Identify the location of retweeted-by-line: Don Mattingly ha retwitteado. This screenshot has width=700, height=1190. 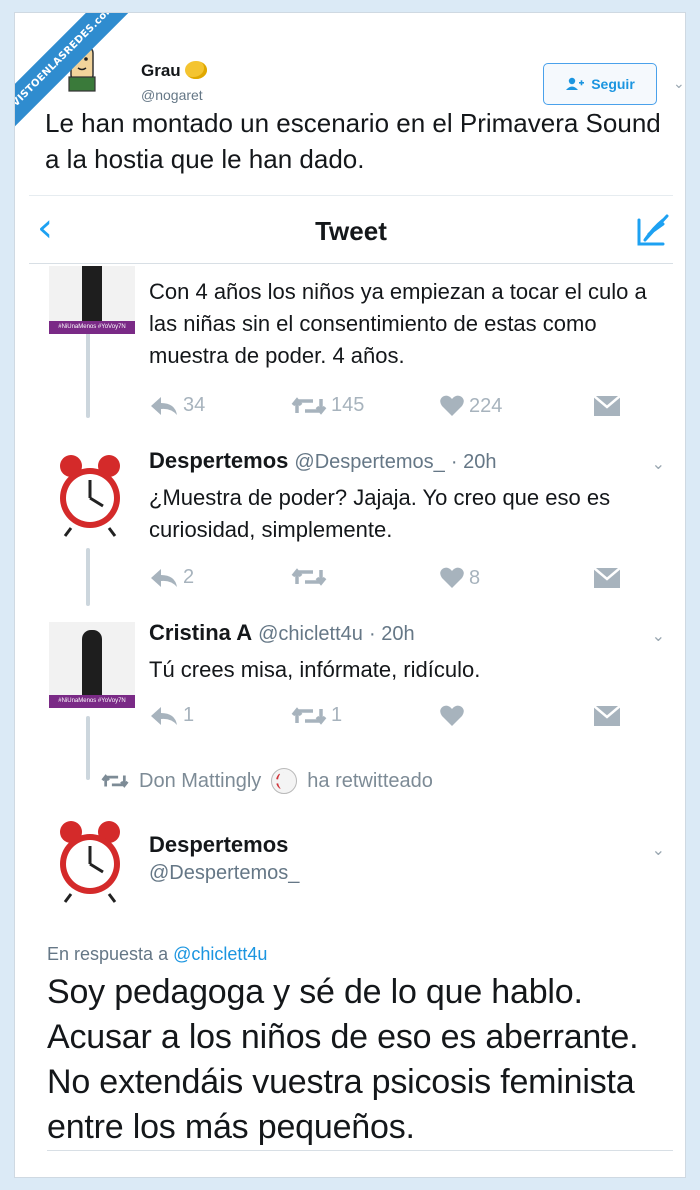
(267, 781).